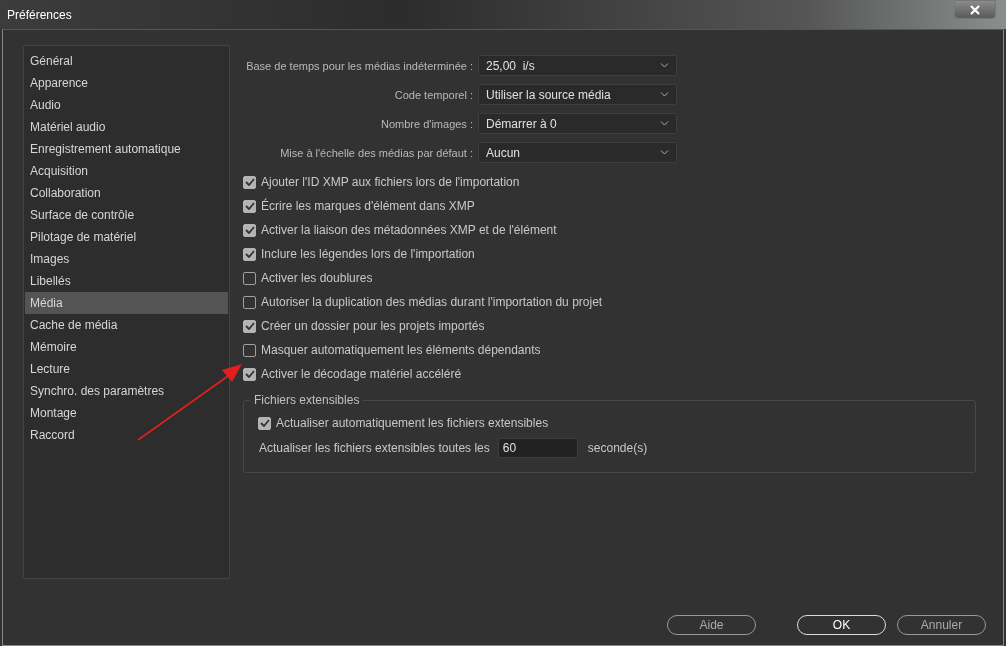  What do you see at coordinates (433, 94) in the screenshot?
I see `field-label: Code temporel :` at bounding box center [433, 94].